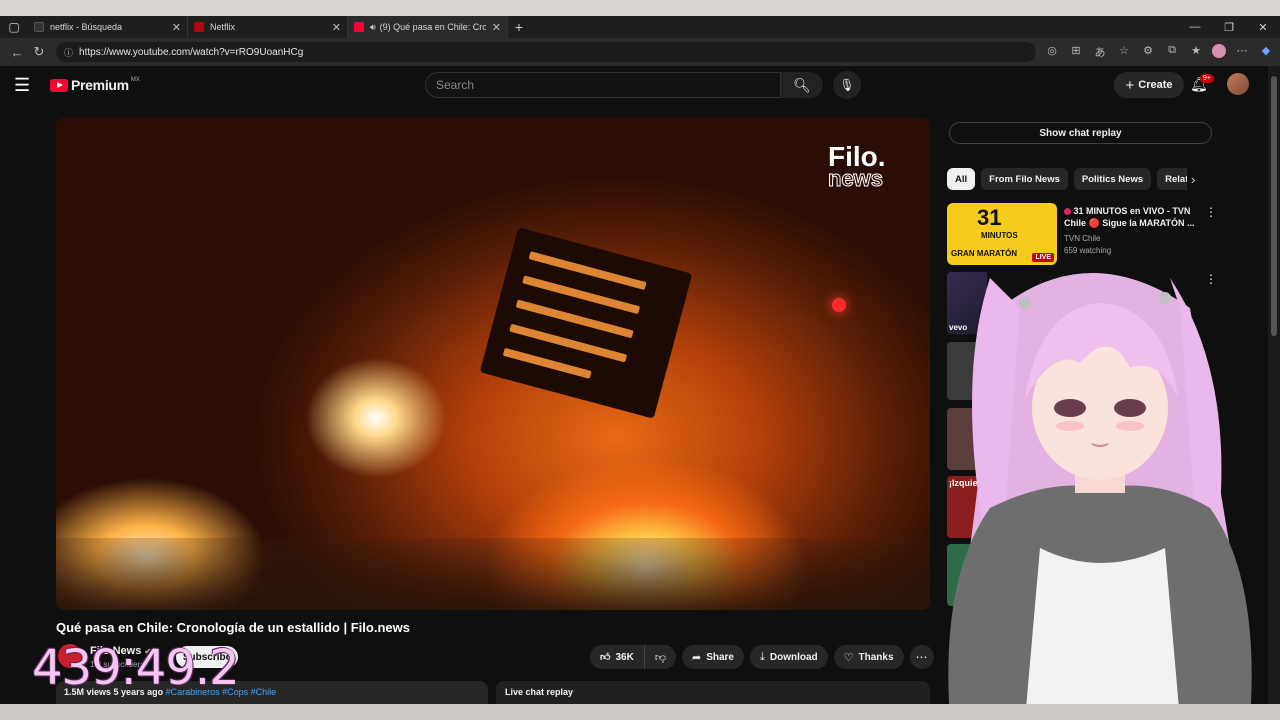  Describe the element at coordinates (268, 27) in the screenshot. I see `tab-netflix: Netflix ✕` at that location.